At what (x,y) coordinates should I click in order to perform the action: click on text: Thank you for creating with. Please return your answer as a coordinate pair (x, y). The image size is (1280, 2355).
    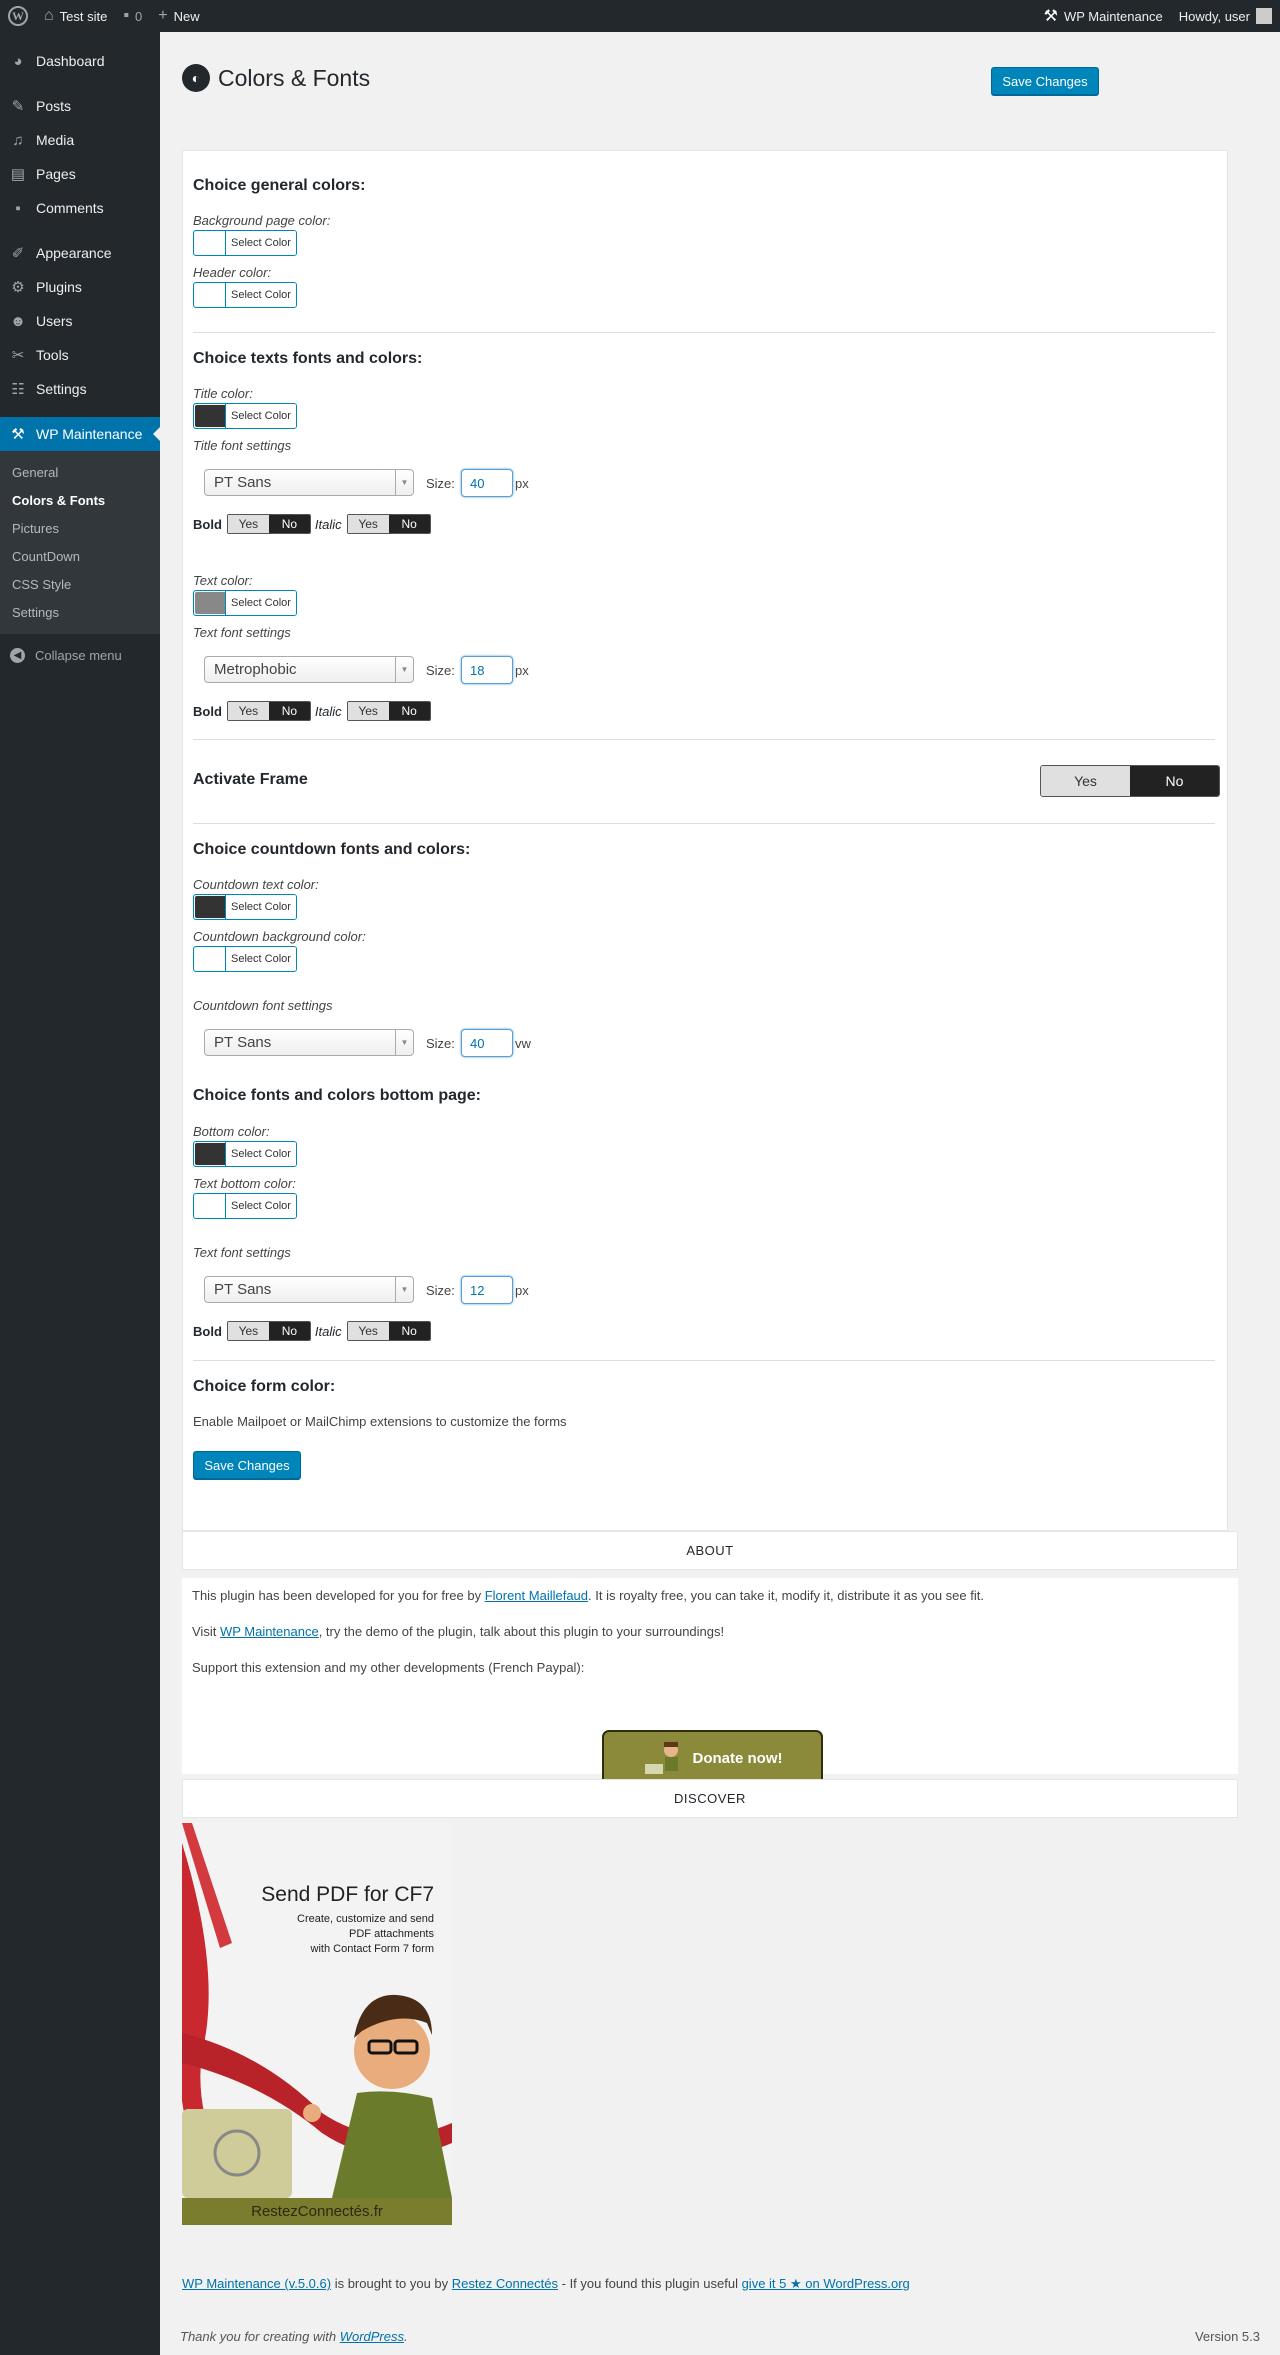
    Looking at the image, I should click on (260, 2336).